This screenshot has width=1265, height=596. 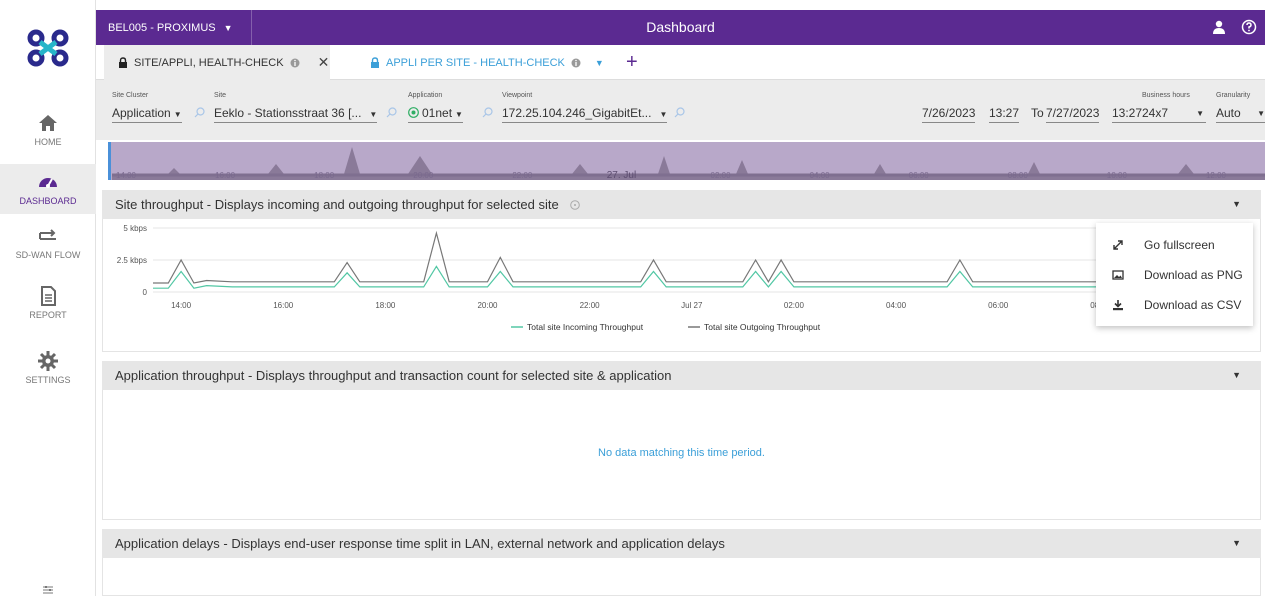 What do you see at coordinates (1117, 175) in the screenshot?
I see `timeline-tick-label: 10:00` at bounding box center [1117, 175].